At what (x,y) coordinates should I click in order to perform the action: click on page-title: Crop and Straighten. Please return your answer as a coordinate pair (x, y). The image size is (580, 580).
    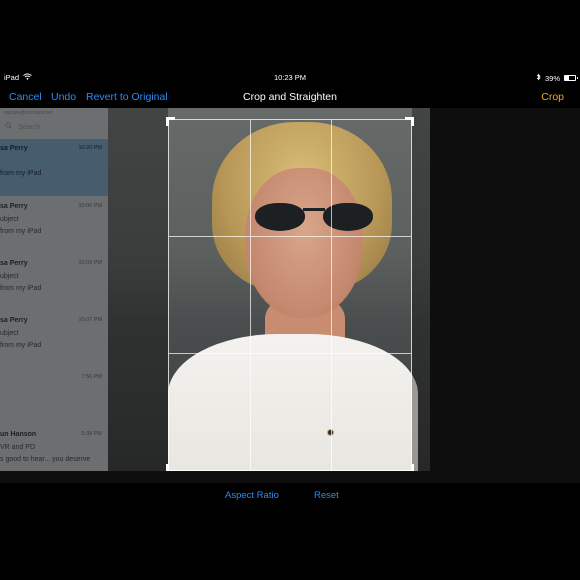
    Looking at the image, I should click on (290, 97).